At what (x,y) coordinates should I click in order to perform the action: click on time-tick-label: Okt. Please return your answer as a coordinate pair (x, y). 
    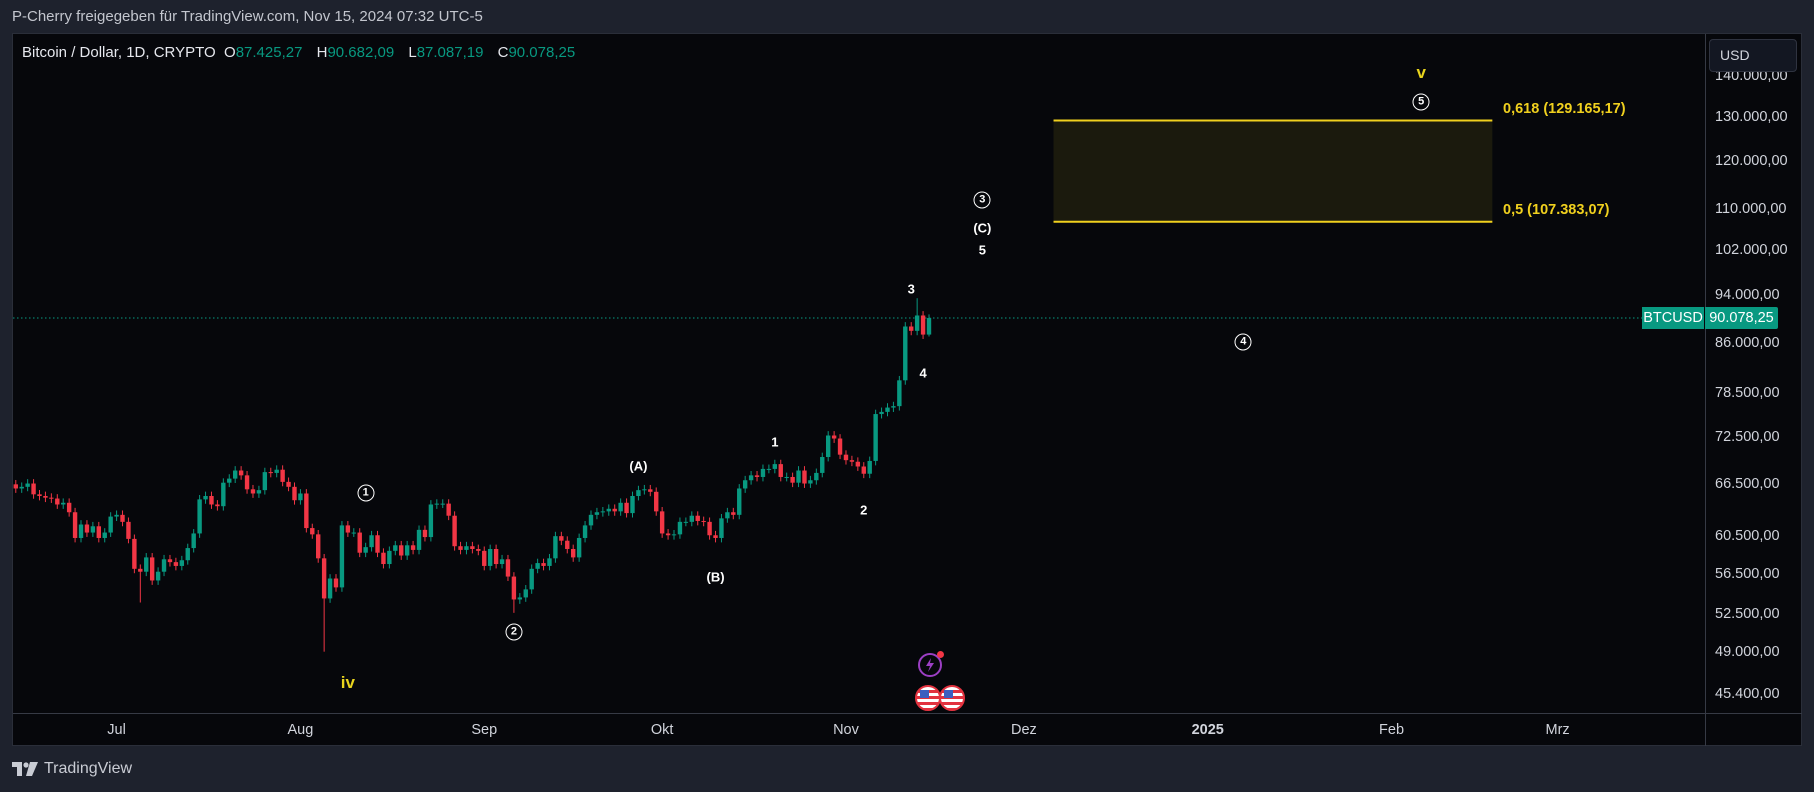
    Looking at the image, I should click on (662, 730).